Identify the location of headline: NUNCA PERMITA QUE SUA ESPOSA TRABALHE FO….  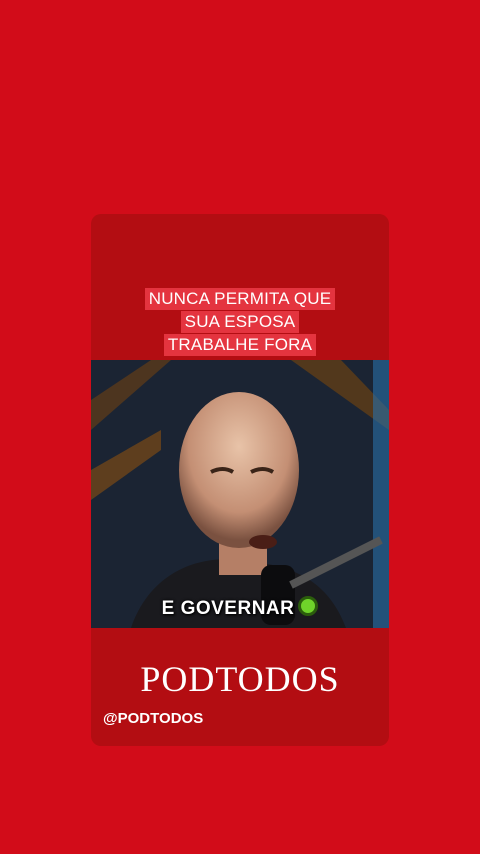
(240, 322).